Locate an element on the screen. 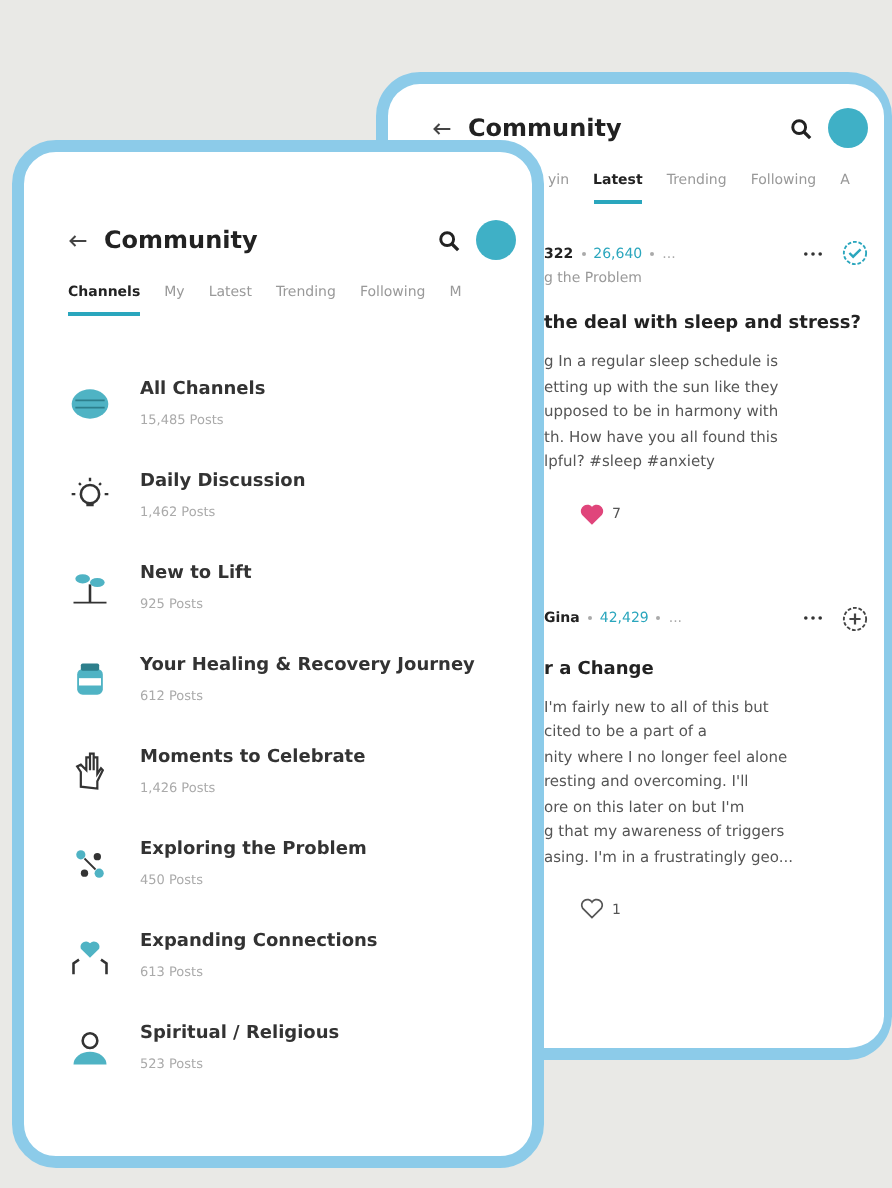 This screenshot has height=1188, width=892. channel-name: Daily Discussion is located at coordinates (223, 482).